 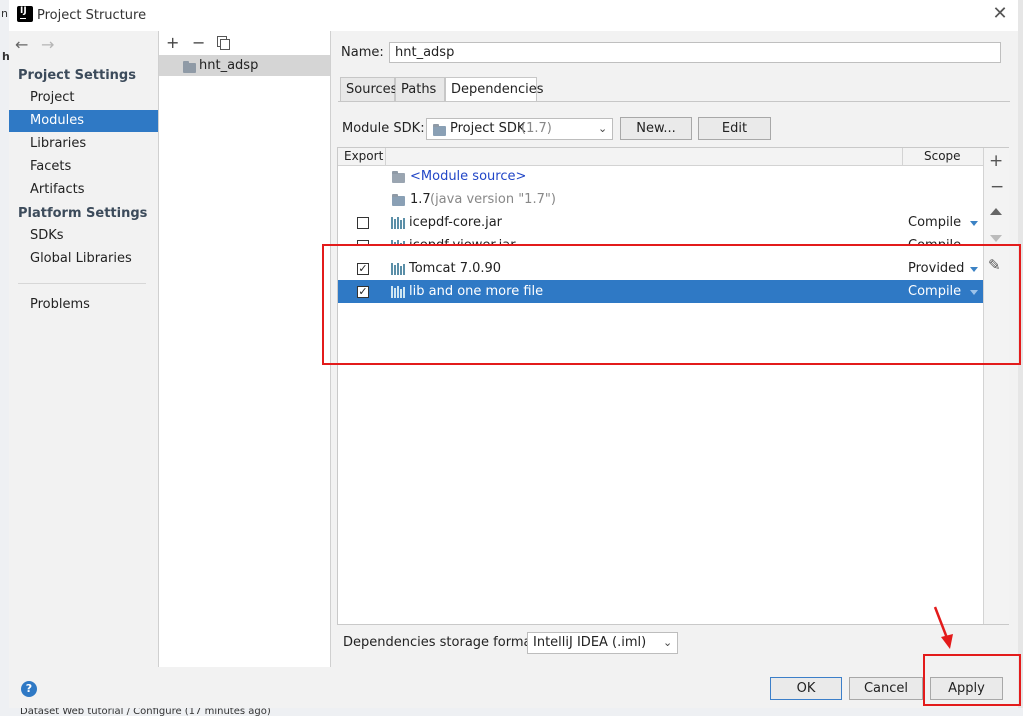 What do you see at coordinates (660, 157) in the screenshot?
I see `table-header: Export Scope` at bounding box center [660, 157].